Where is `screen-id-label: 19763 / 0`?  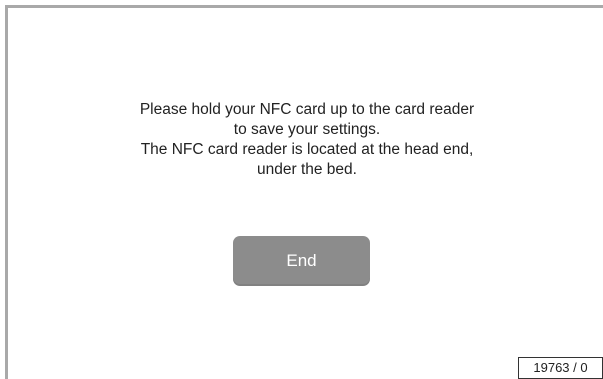
screen-id-label: 19763 / 0 is located at coordinates (560, 368).